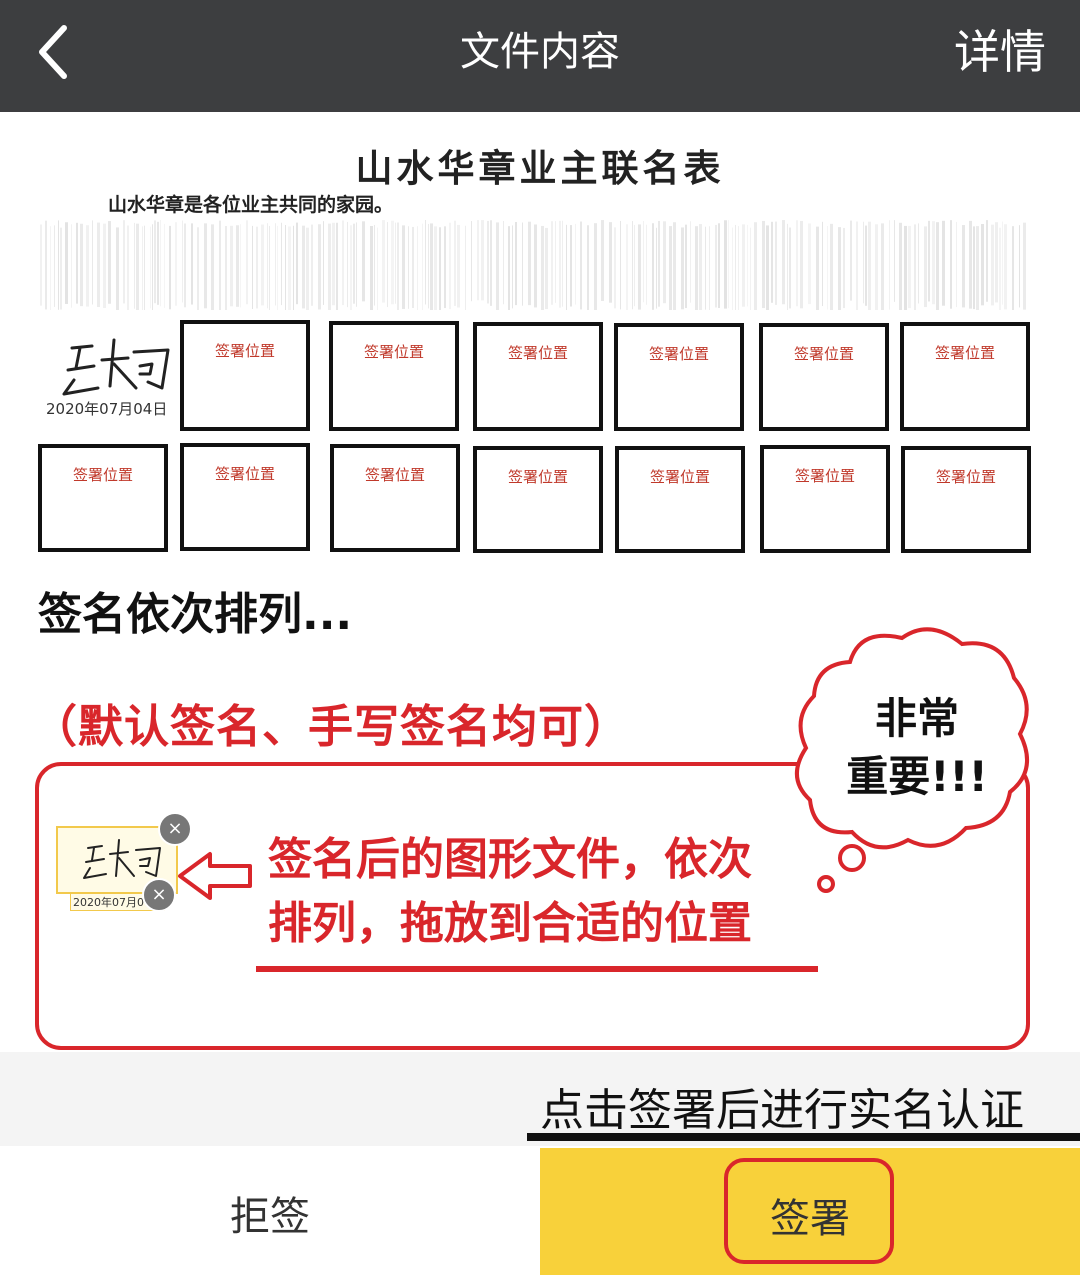  Describe the element at coordinates (510, 859) in the screenshot. I see `instruction-line-1: 签名后的图形文件，依次` at that location.